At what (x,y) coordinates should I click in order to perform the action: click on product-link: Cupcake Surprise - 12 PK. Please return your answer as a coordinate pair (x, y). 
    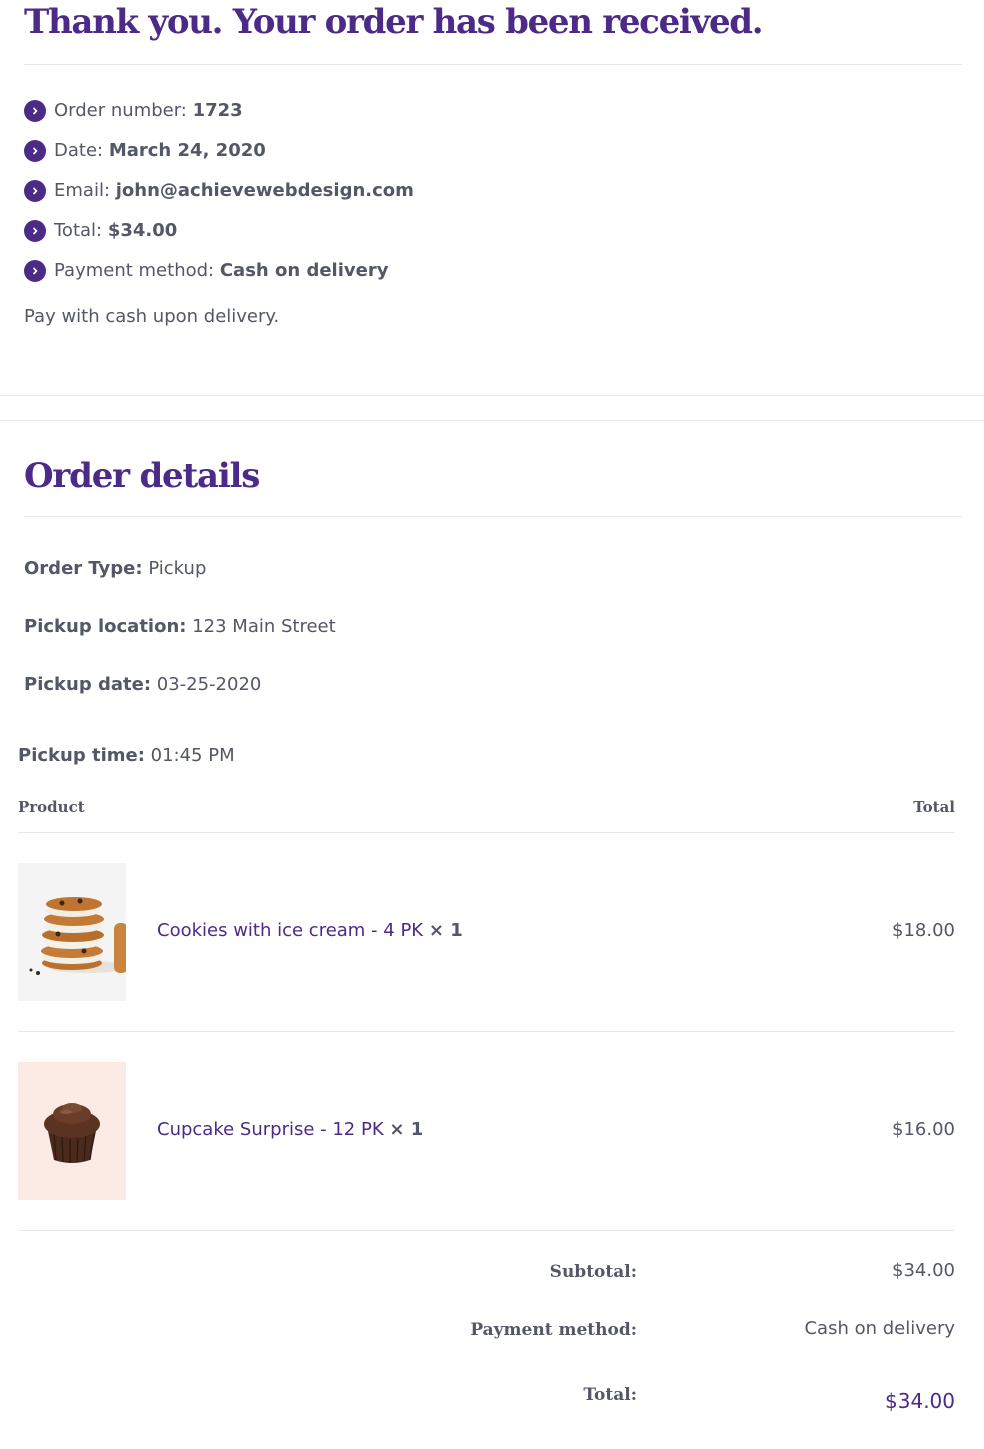
    Looking at the image, I should click on (270, 1129).